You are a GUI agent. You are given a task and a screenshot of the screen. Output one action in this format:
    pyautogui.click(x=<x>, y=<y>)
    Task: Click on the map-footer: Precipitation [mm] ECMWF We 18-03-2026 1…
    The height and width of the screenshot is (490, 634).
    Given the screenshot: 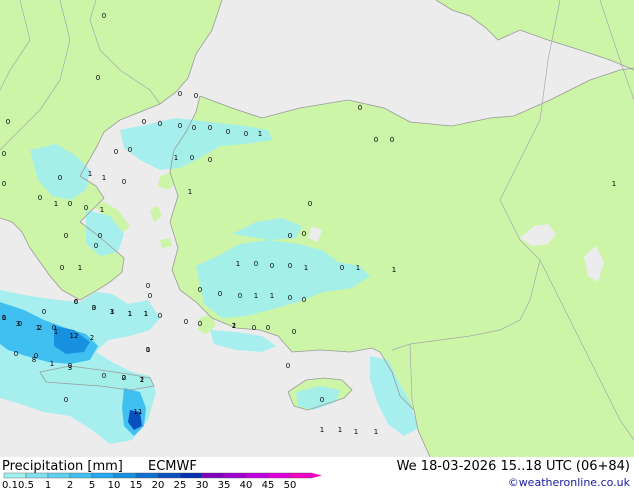 What is the action you would take?
    pyautogui.click(x=317, y=473)
    